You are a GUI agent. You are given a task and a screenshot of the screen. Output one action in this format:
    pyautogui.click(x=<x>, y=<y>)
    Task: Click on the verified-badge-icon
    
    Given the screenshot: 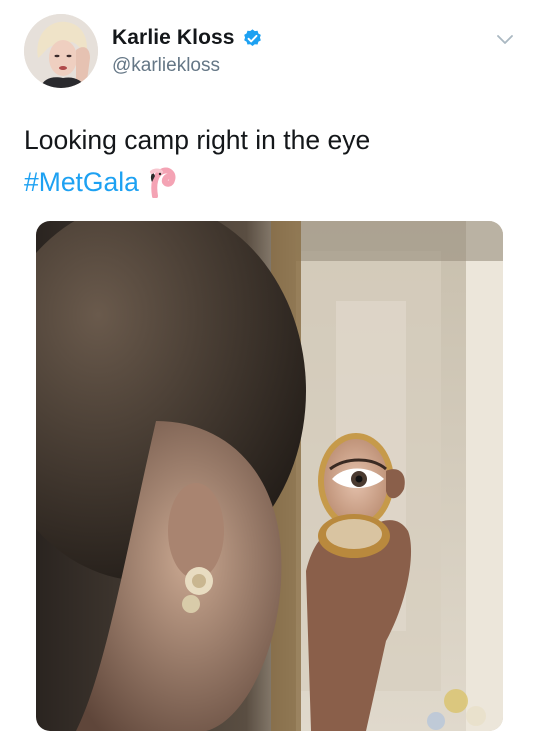 What is the action you would take?
    pyautogui.click(x=252, y=38)
    